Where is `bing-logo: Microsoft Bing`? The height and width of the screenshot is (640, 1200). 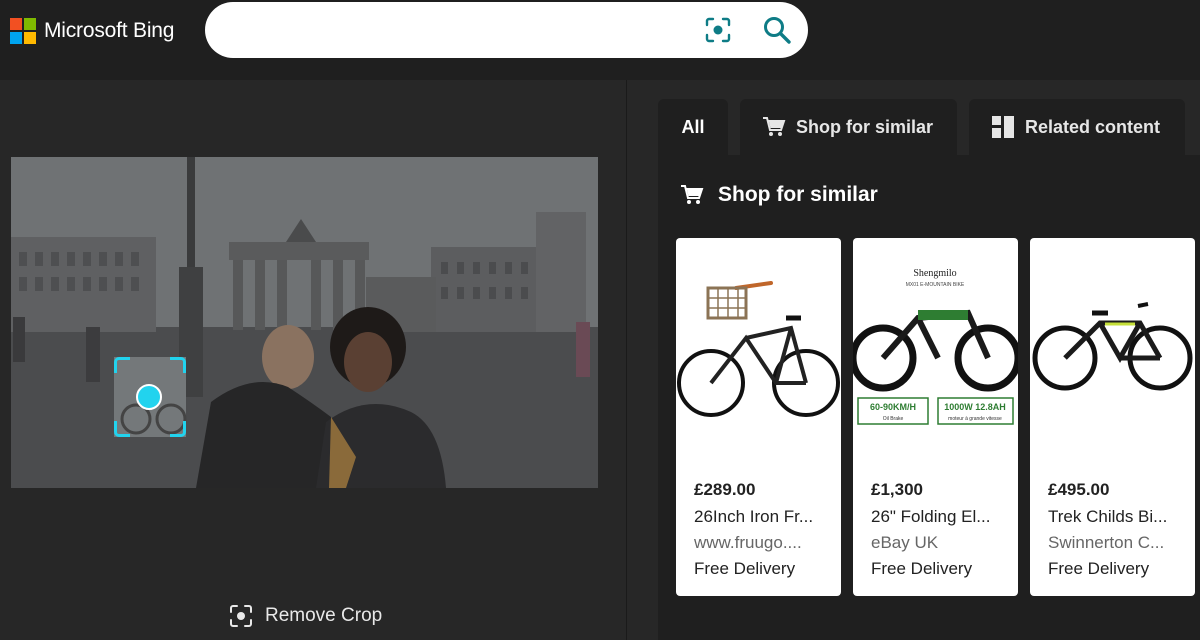
bing-logo: Microsoft Bing is located at coordinates (92, 31).